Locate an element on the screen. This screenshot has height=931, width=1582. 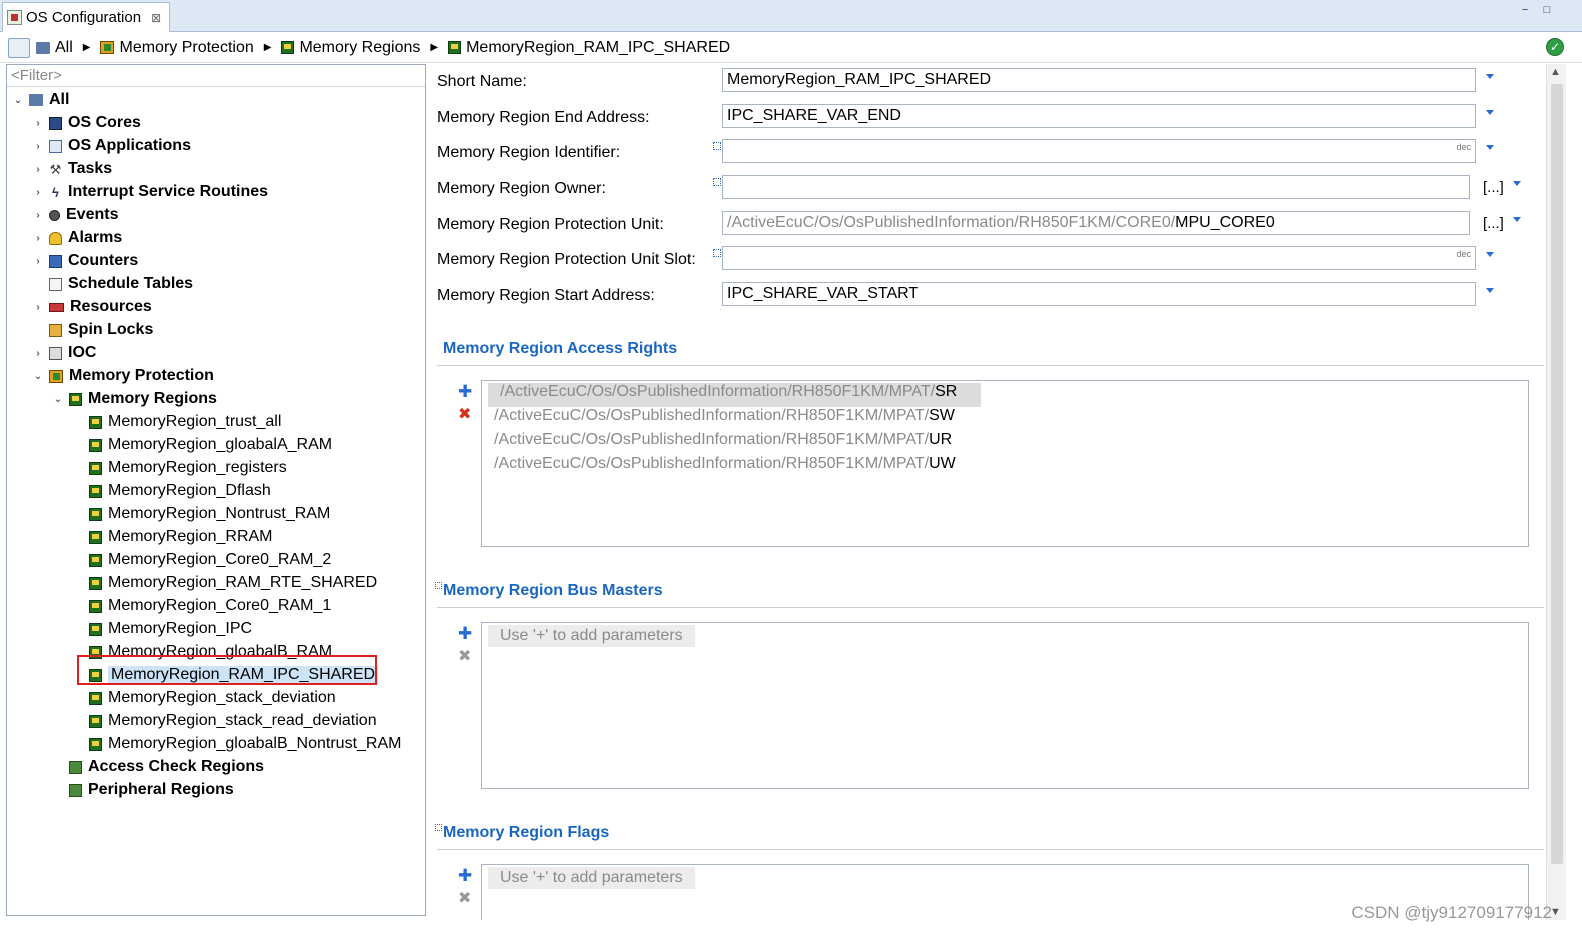
tab-os-configuration: OS Configuration ⊠ is located at coordinates (86, 17).